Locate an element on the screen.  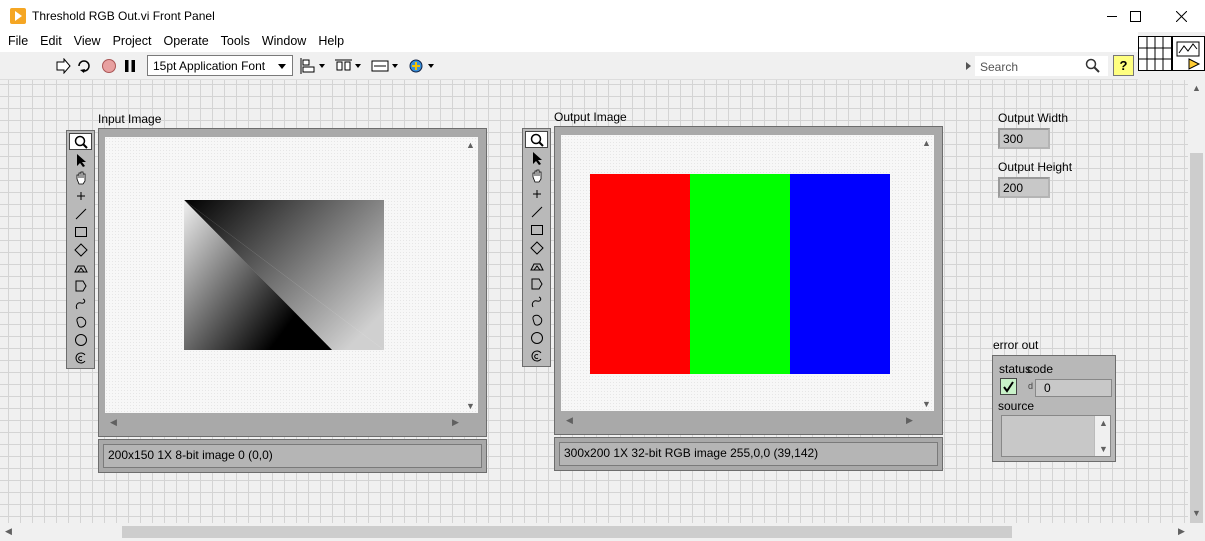
menu-project: Project is located at coordinates (132, 42).